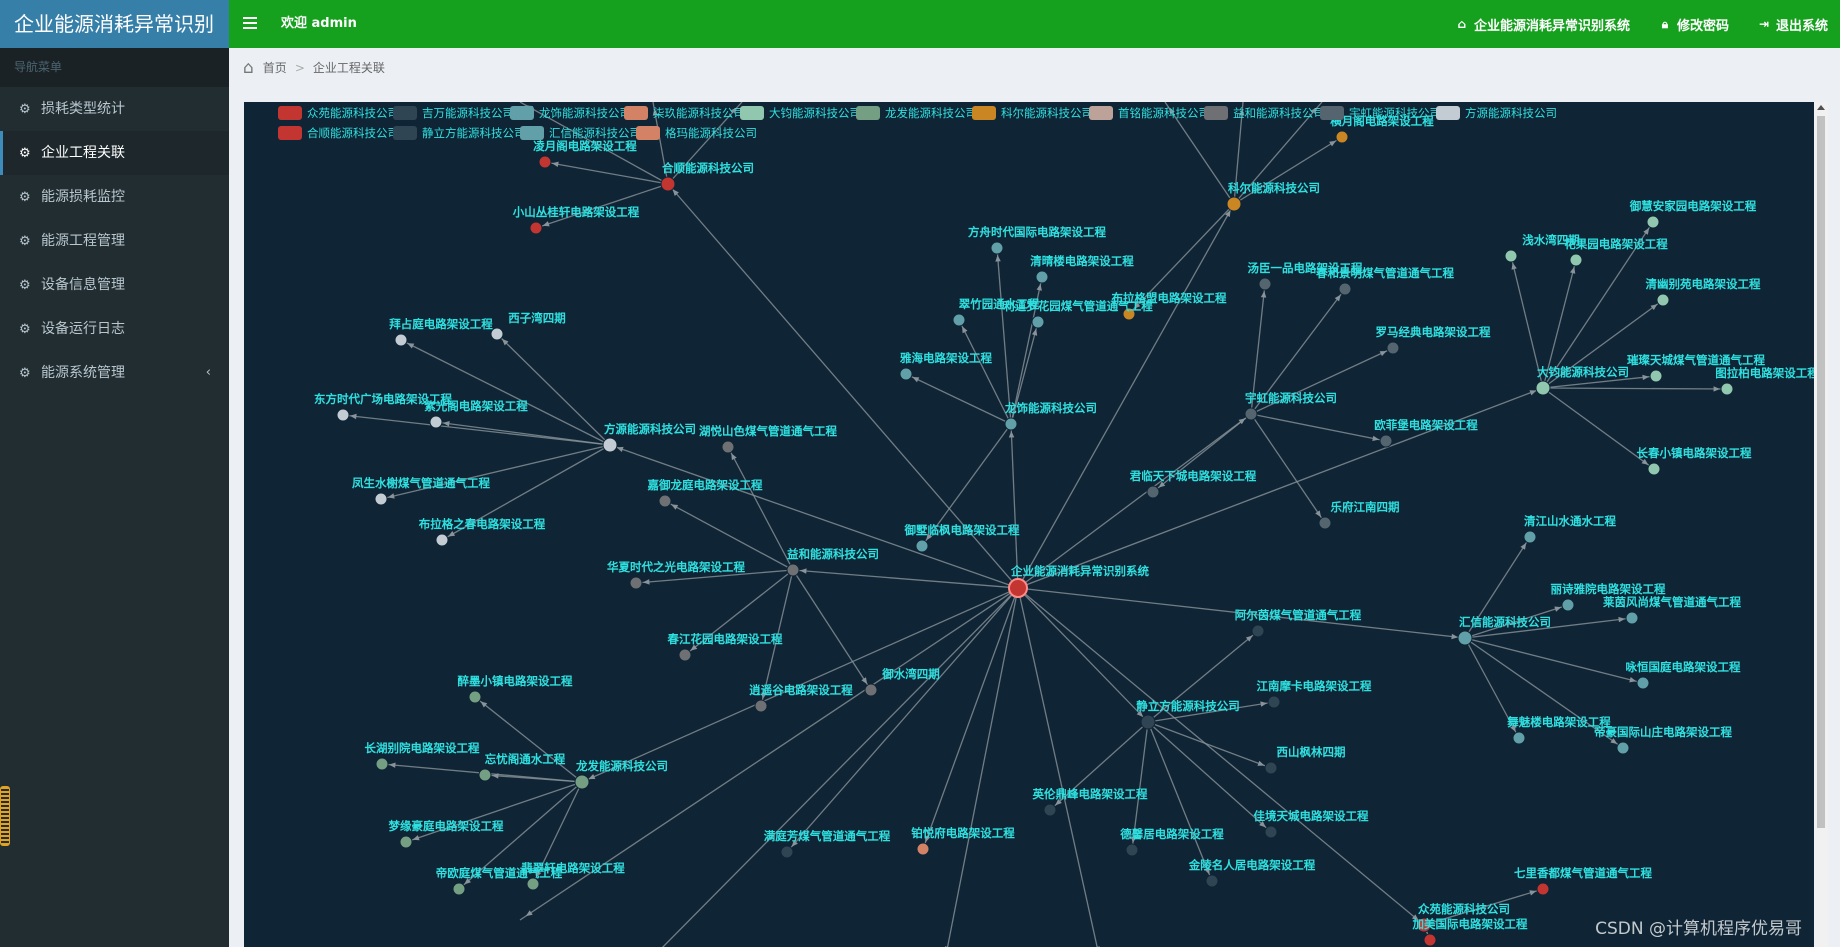  I want to click on logout-link: ⇥ 退出系统, so click(1792, 24).